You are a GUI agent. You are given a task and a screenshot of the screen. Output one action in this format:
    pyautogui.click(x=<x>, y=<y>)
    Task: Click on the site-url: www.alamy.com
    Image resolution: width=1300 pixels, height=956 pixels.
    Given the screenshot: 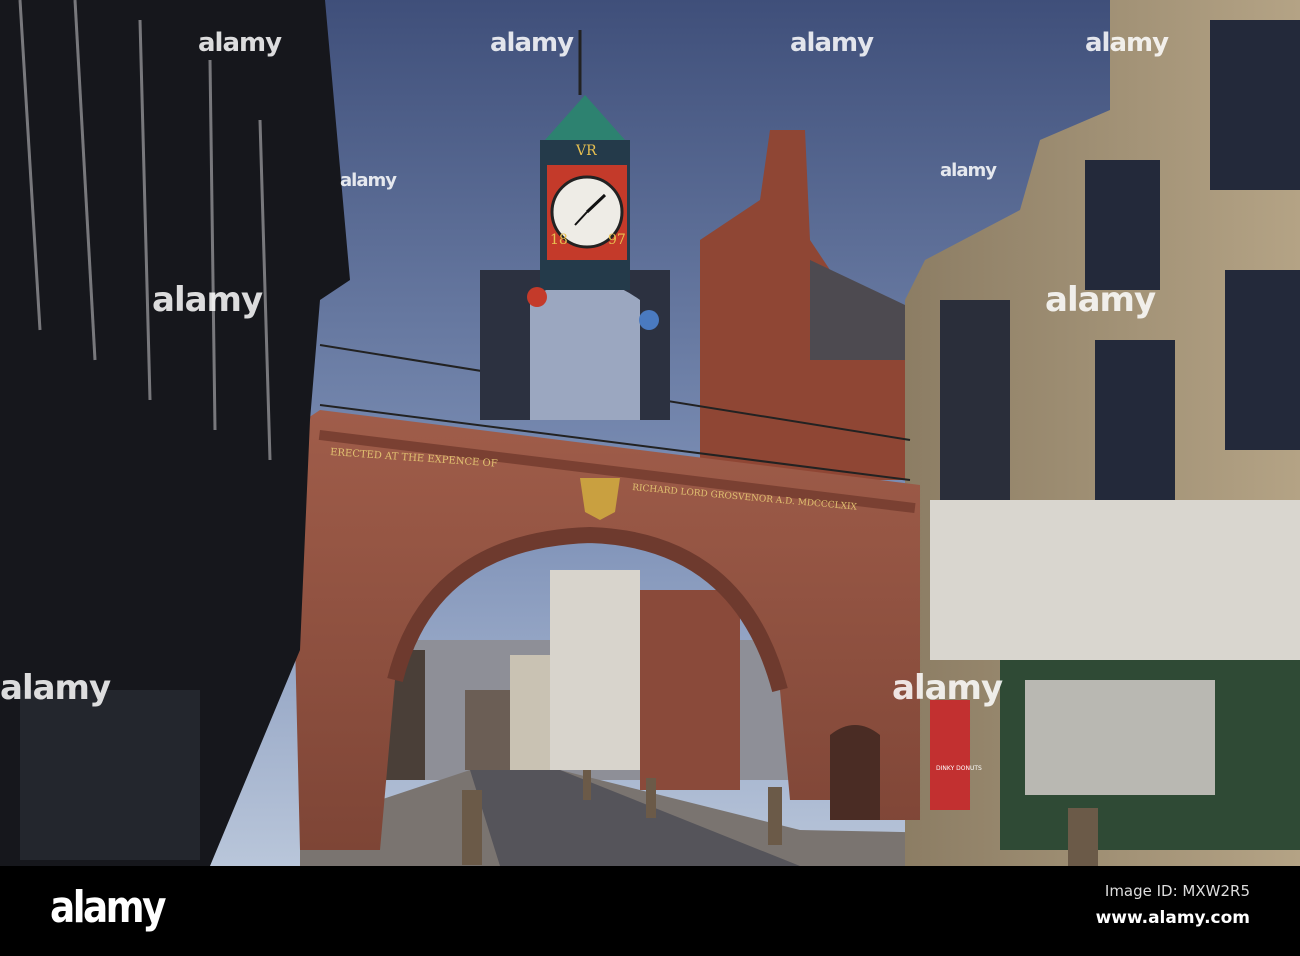 What is the action you would take?
    pyautogui.click(x=1172, y=918)
    